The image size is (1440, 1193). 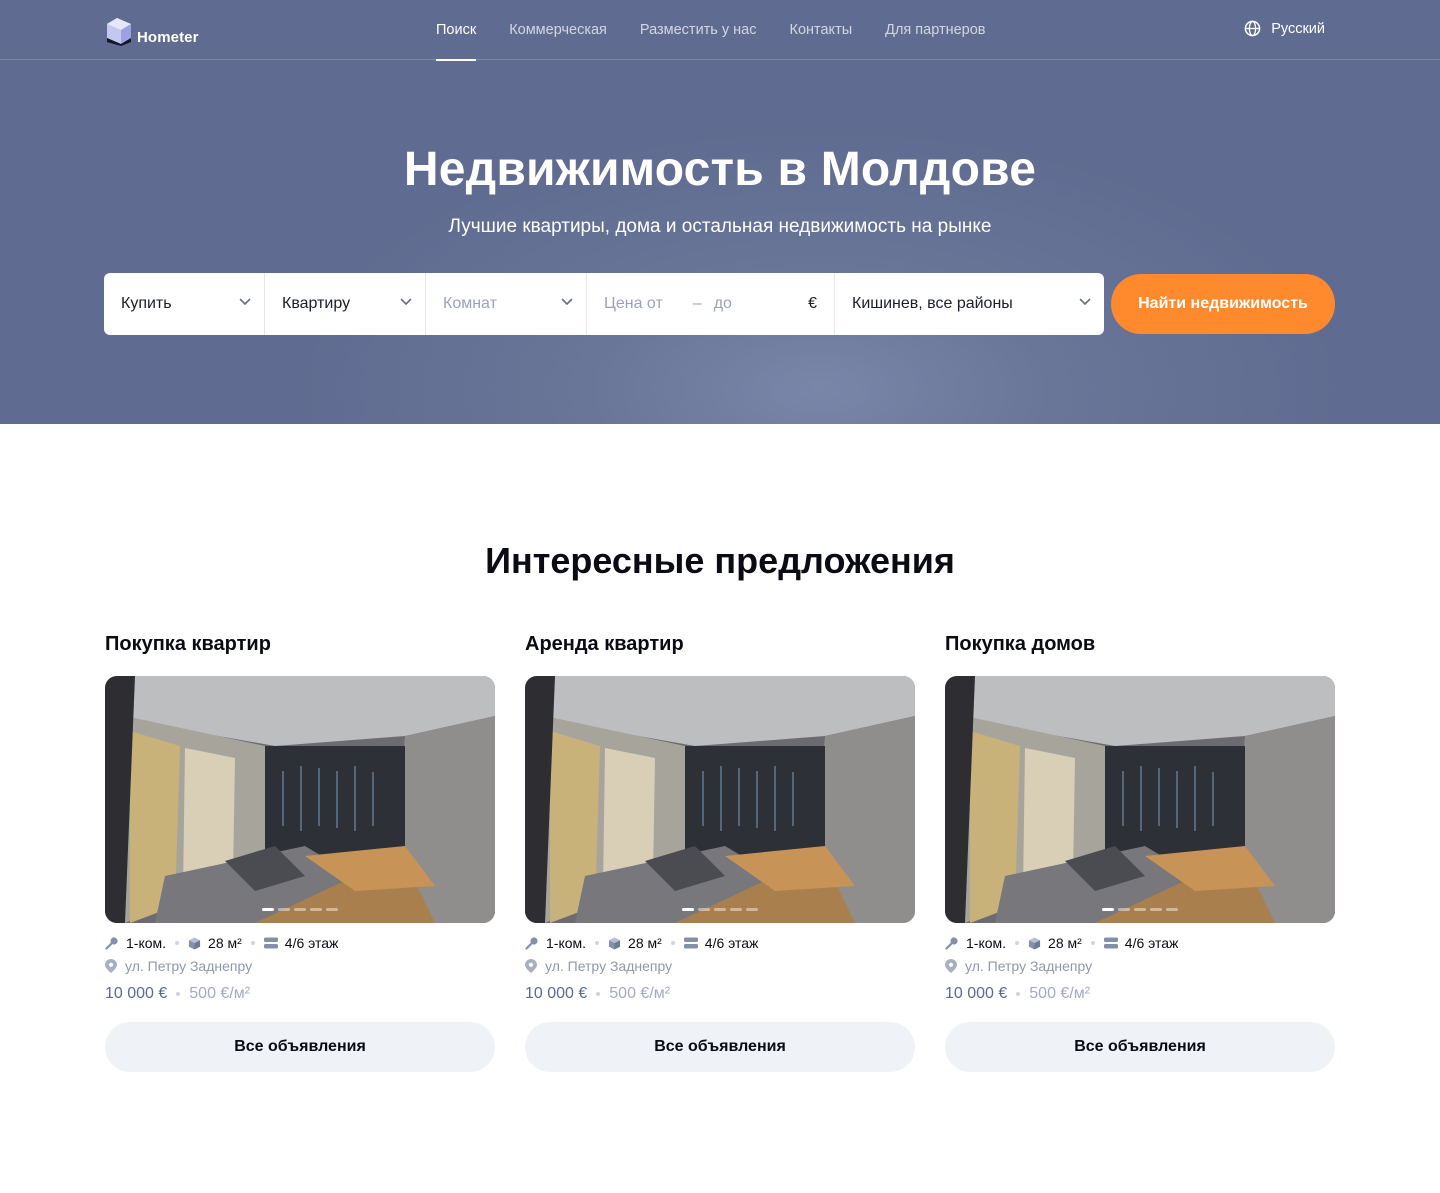 I want to click on price-to-input: до, so click(x=723, y=304).